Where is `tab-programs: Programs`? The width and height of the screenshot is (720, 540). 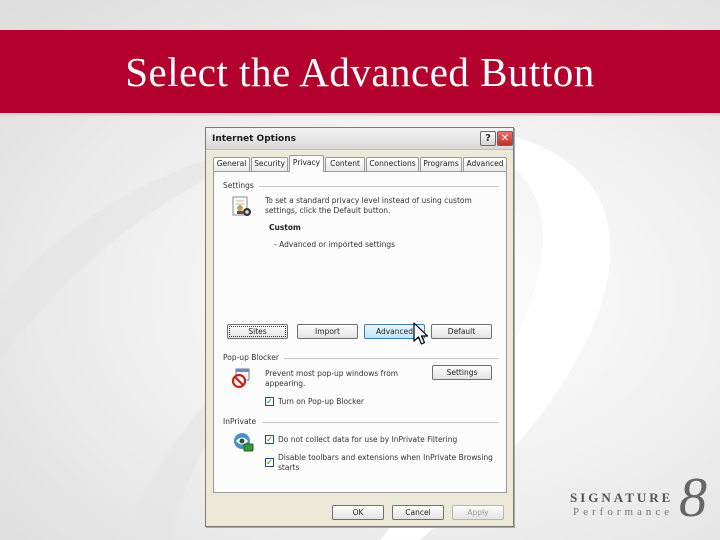 tab-programs: Programs is located at coordinates (441, 164).